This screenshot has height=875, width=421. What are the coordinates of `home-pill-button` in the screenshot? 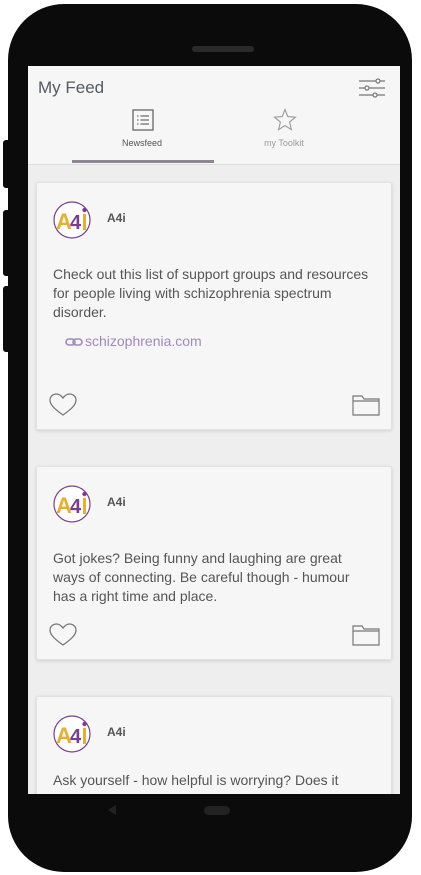 It's located at (217, 810).